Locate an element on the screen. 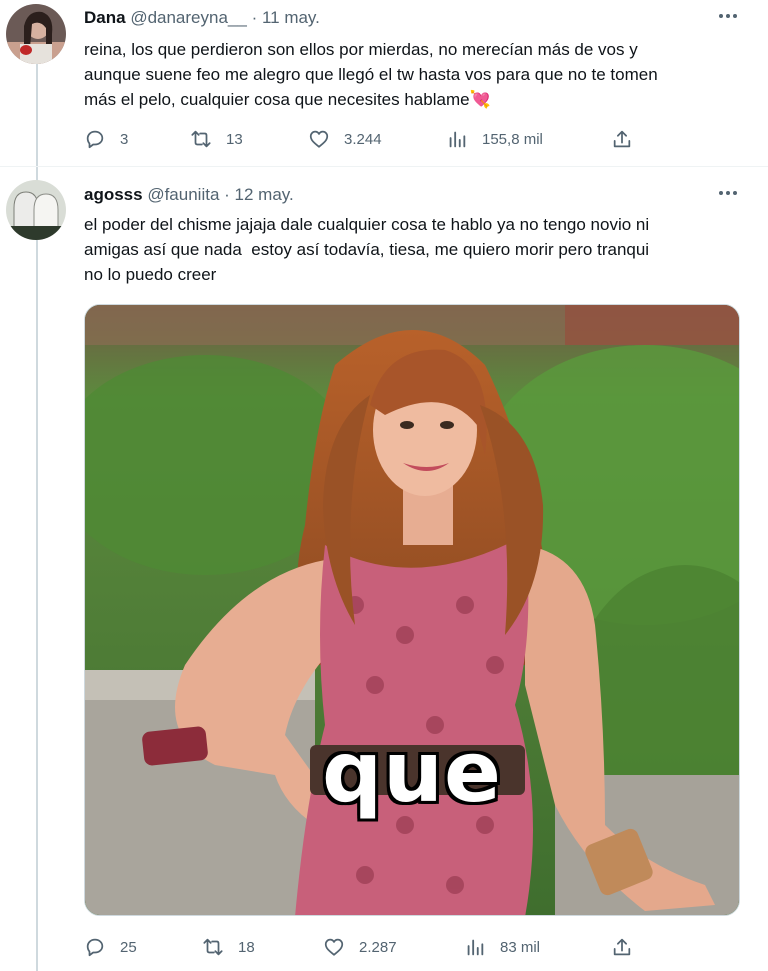 The image size is (768, 971). tweet-header: Dana @danareyna__ · 11 may. is located at coordinates (202, 18).